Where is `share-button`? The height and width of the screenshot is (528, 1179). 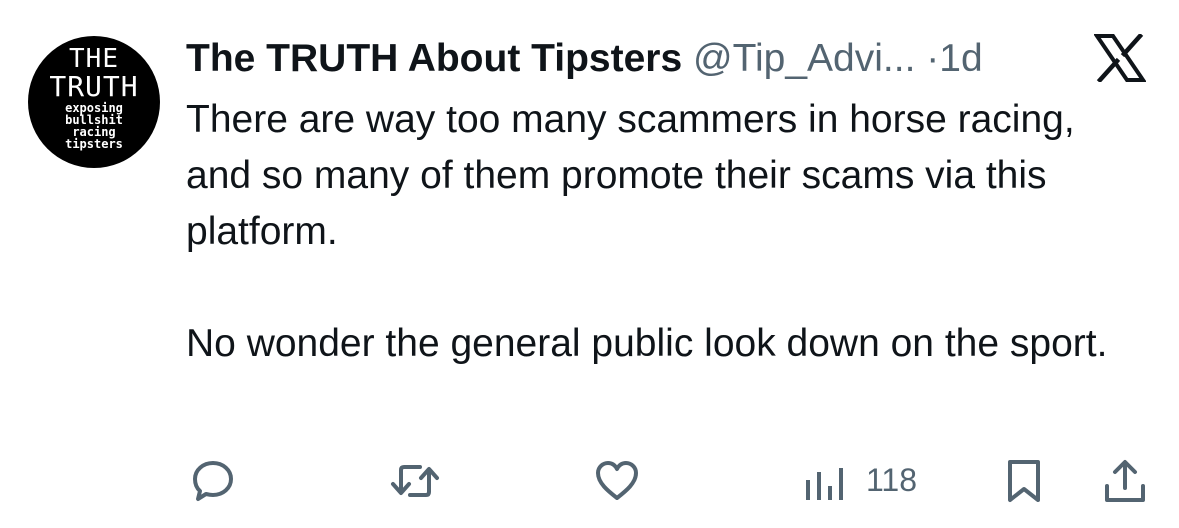
share-button is located at coordinates (1125, 481).